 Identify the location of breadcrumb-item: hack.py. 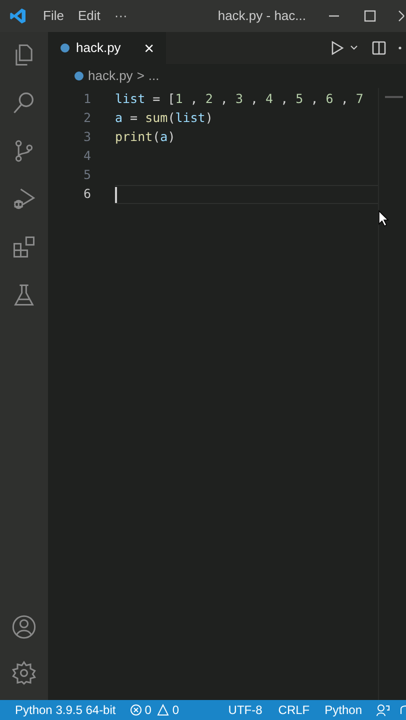
(110, 76).